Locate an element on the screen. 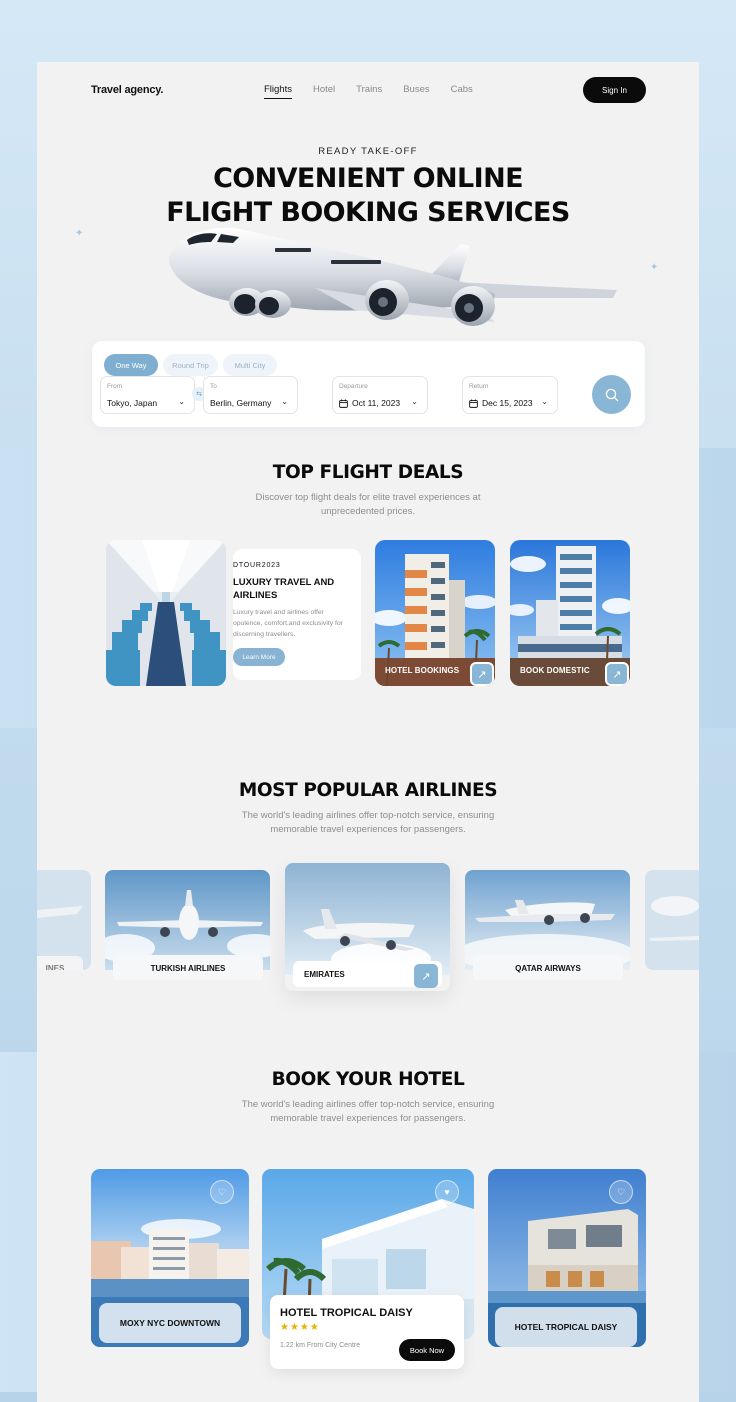 This screenshot has height=1402, width=736. nav-trains: Trains is located at coordinates (369, 91).